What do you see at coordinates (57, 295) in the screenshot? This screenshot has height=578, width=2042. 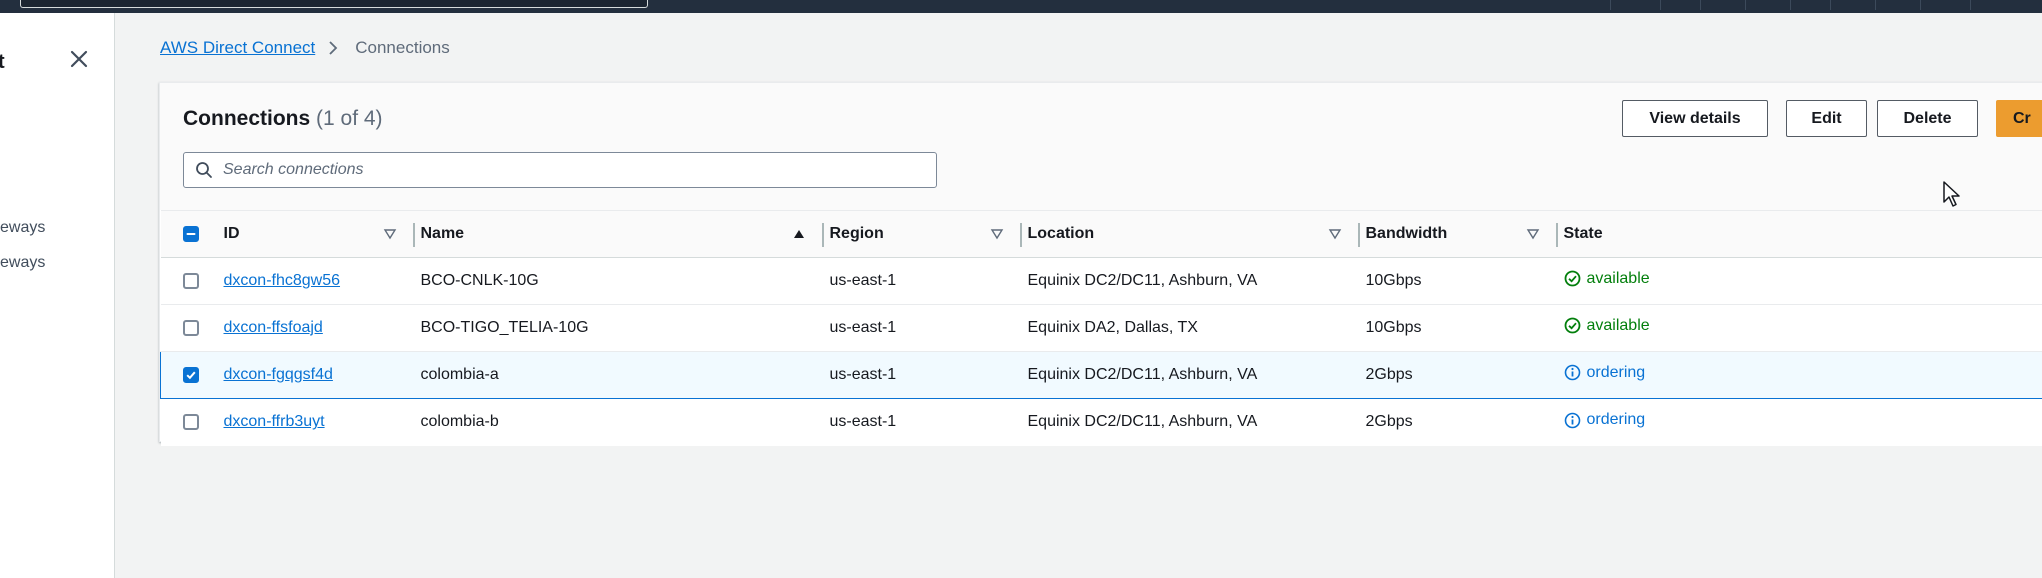 I see `side-navigation: t eways eways` at bounding box center [57, 295].